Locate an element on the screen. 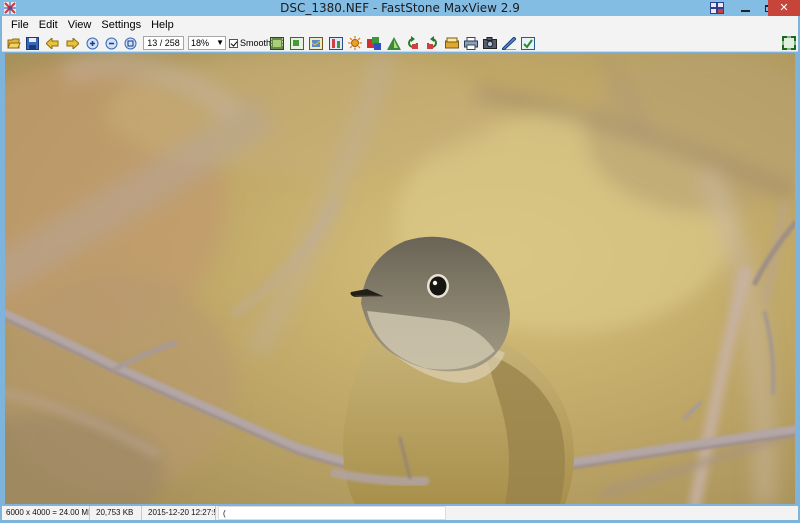 This screenshot has height=523, width=800. minimize-icon is located at coordinates (745, 10).